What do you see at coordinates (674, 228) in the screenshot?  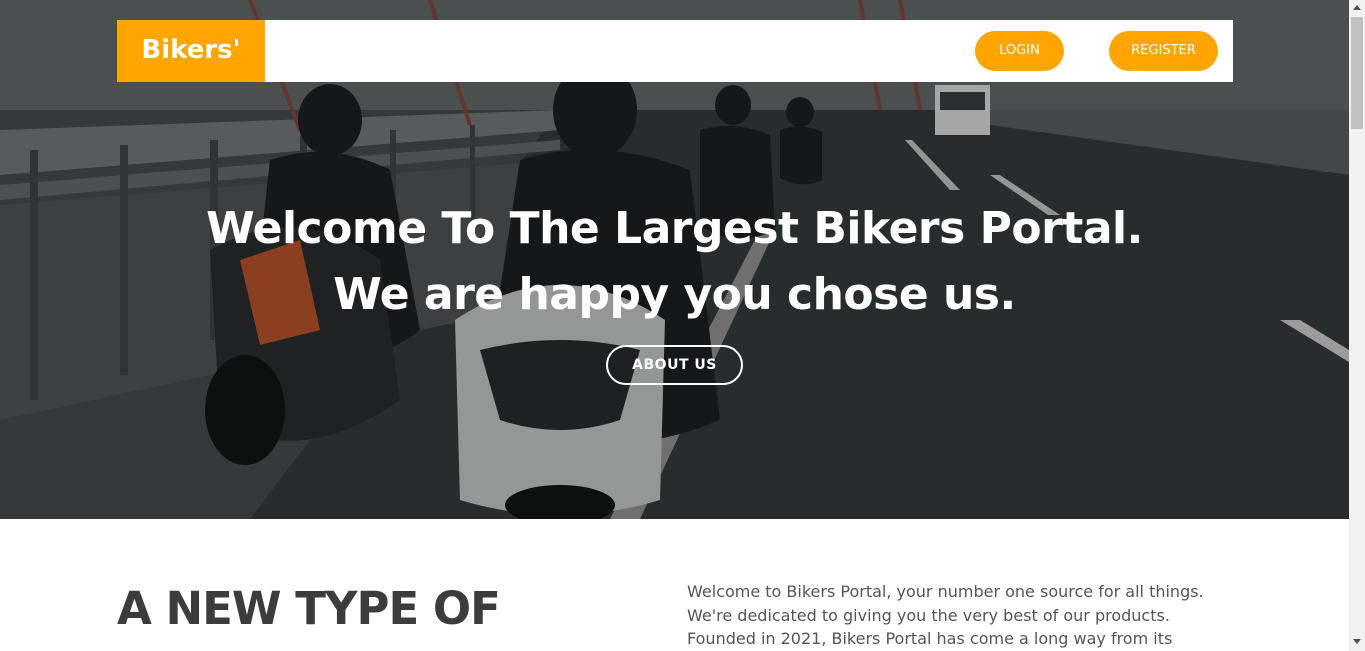 I see `hero-title-line1: Welcome To The Largest Bikers Portal.` at bounding box center [674, 228].